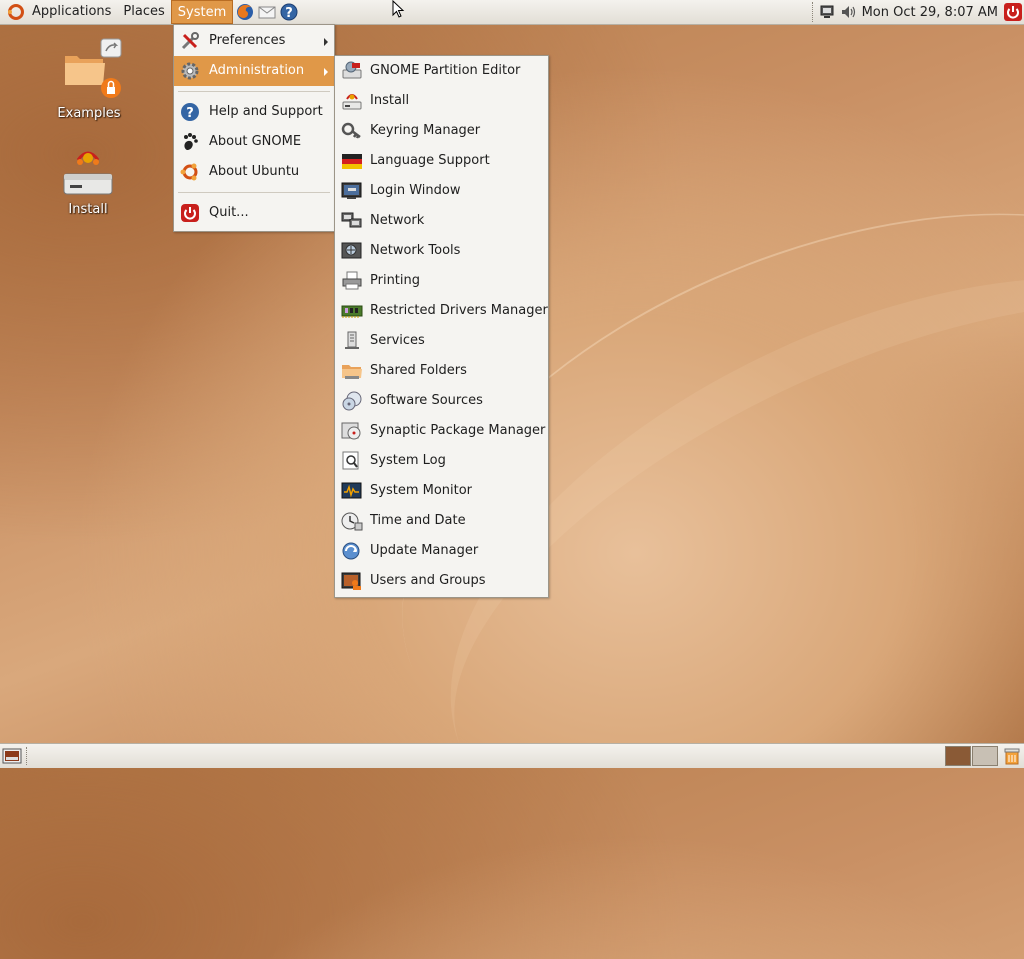 The height and width of the screenshot is (959, 1024). I want to click on menu-item-software-sources: Software Sources, so click(441, 401).